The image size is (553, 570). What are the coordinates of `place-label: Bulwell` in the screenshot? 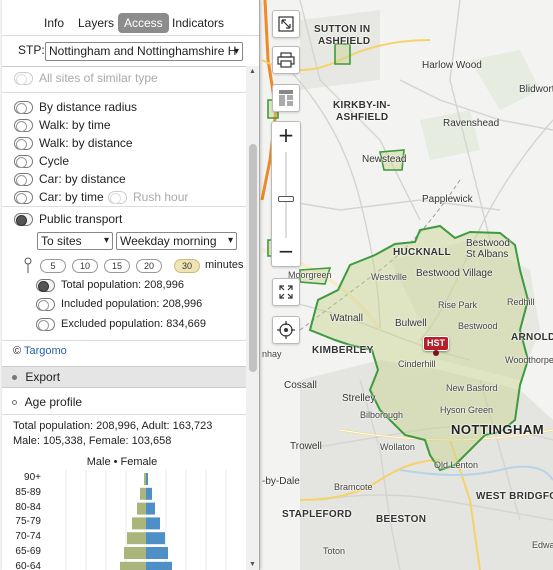 It's located at (411, 323).